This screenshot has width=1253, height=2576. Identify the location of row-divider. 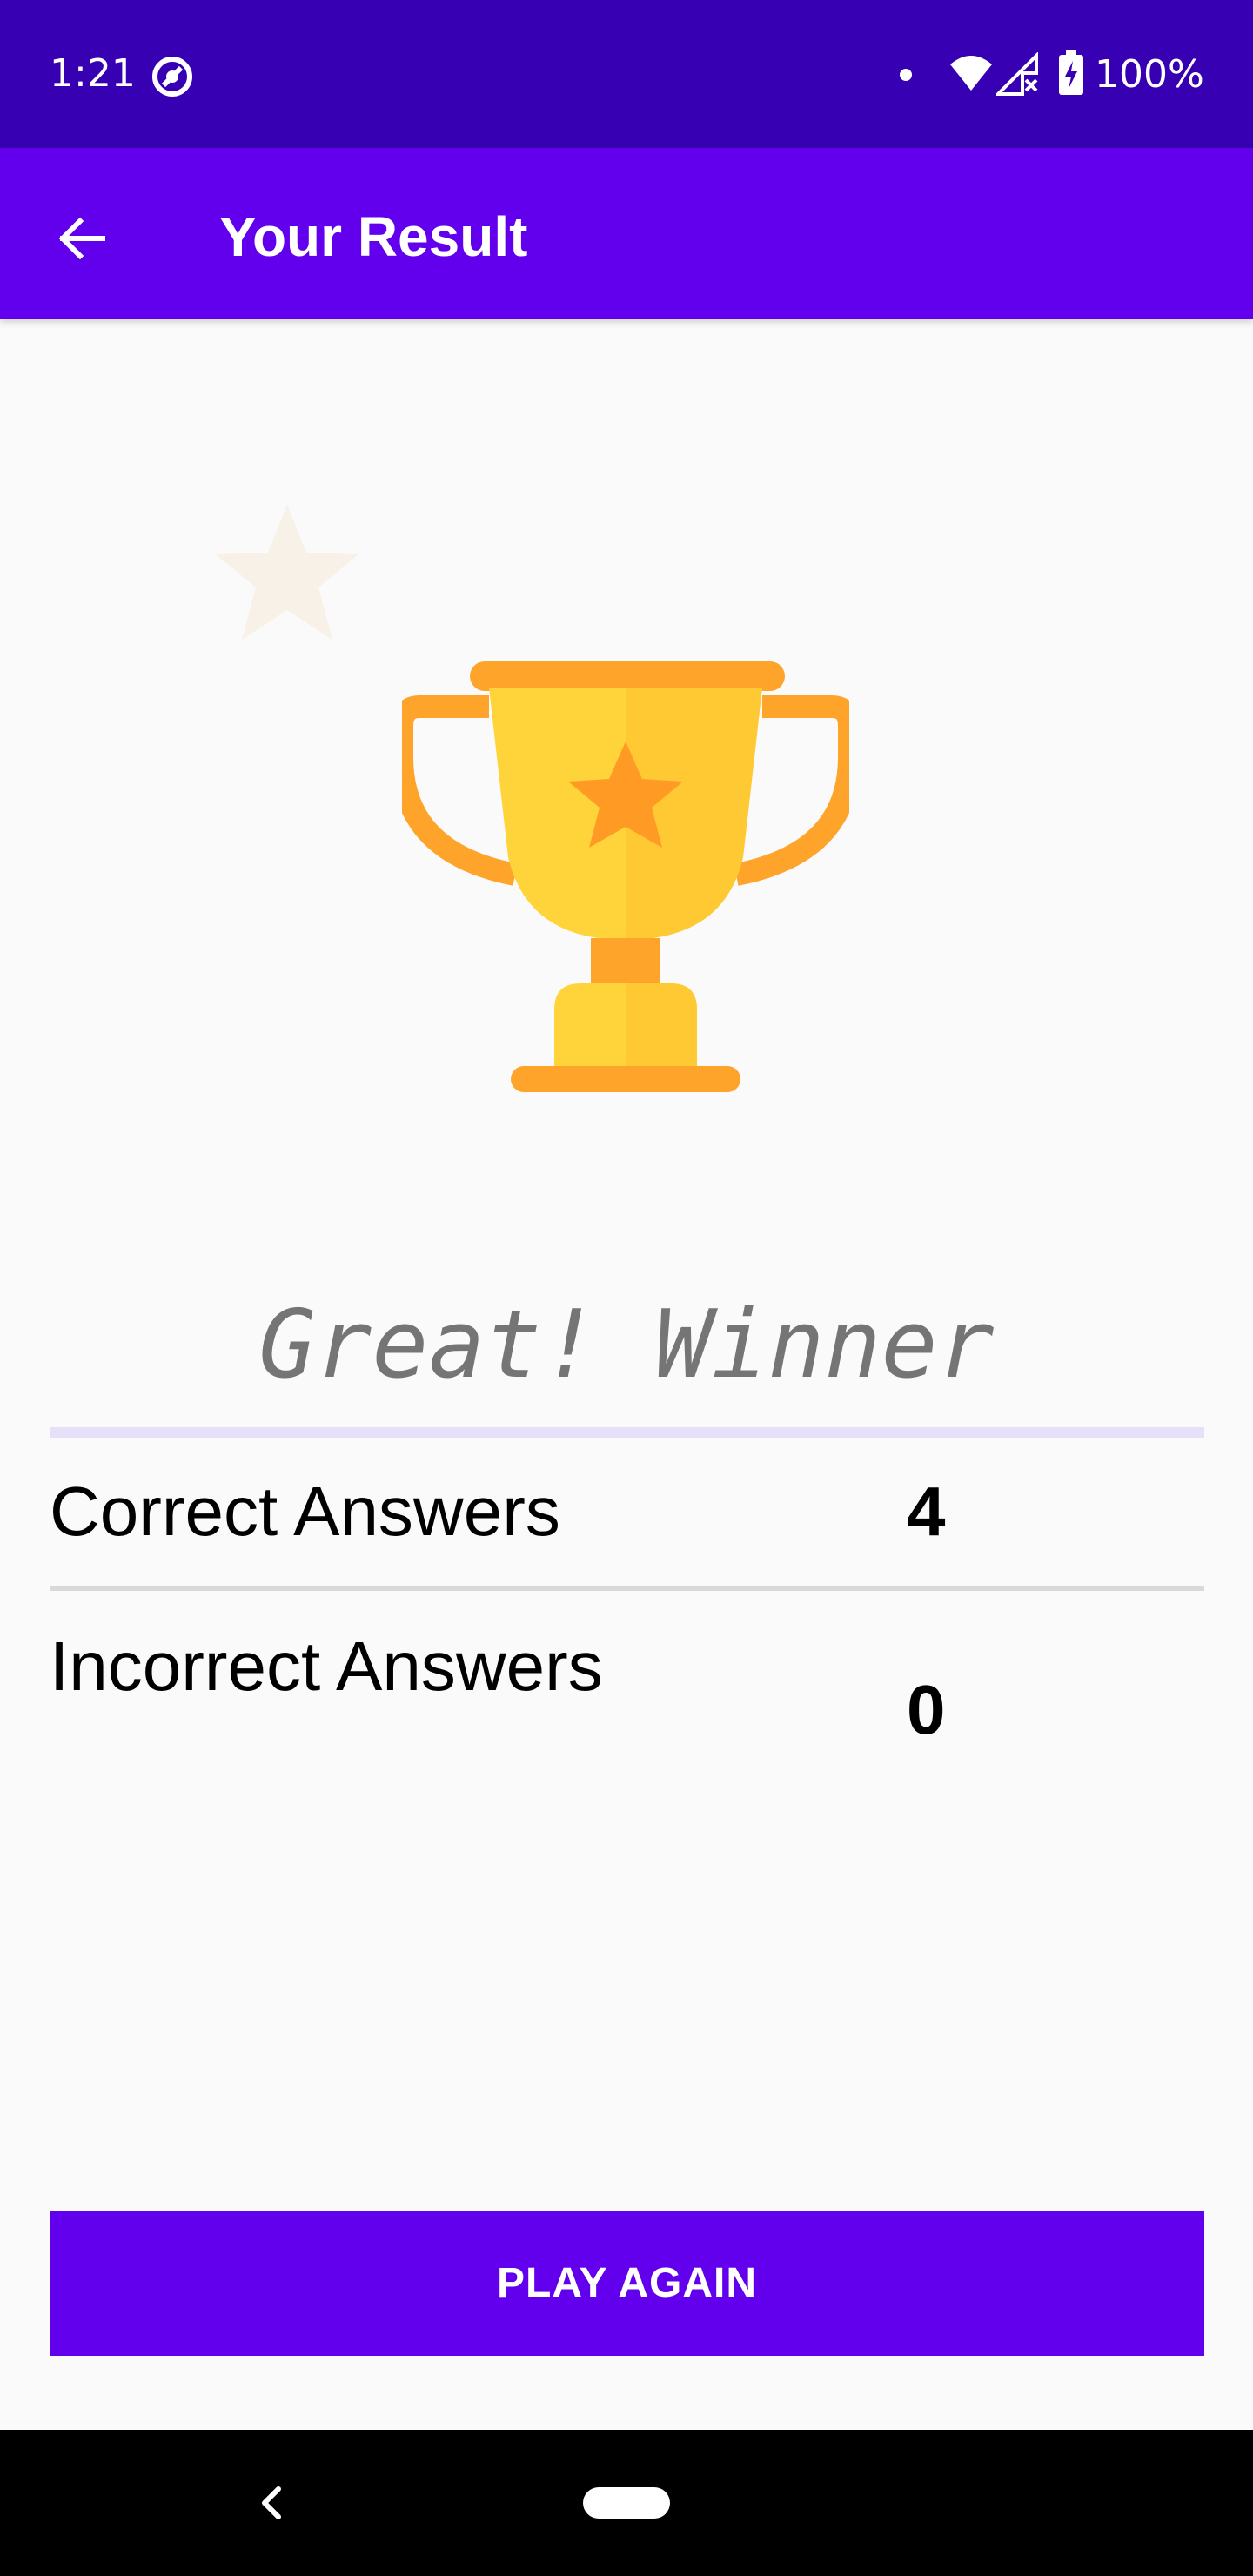
(627, 1588).